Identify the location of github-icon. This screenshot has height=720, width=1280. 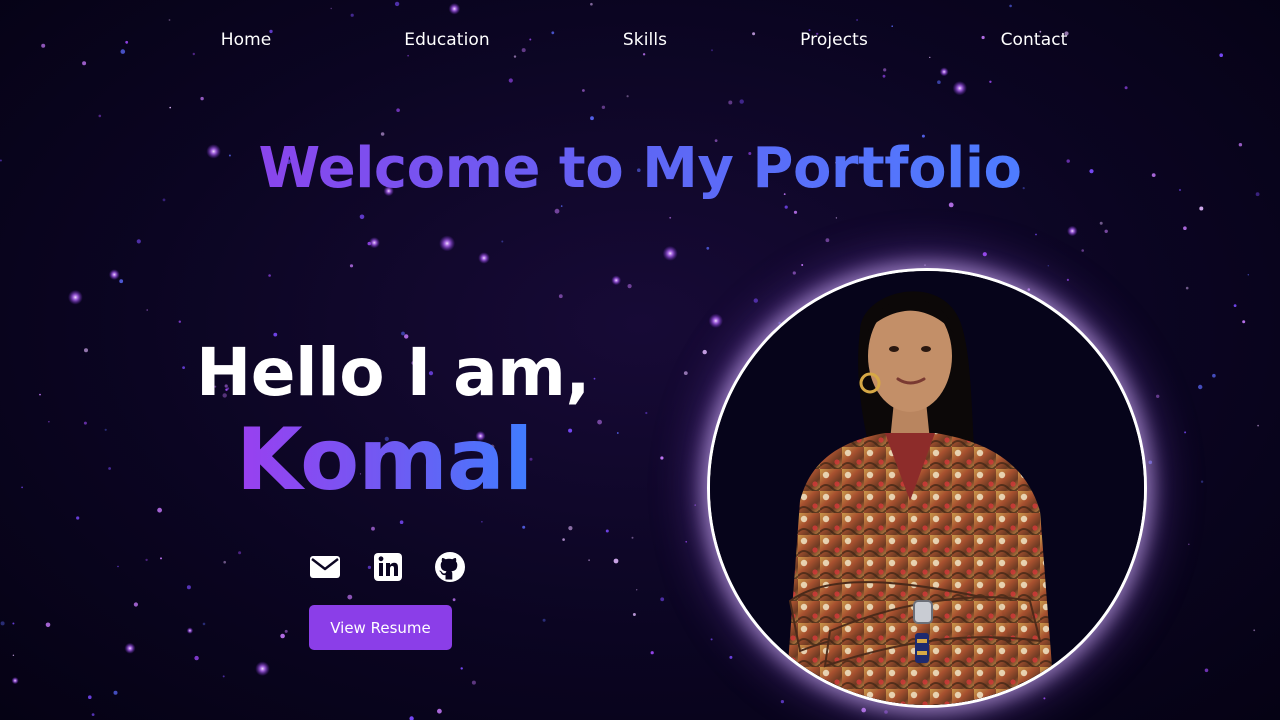
(450, 567).